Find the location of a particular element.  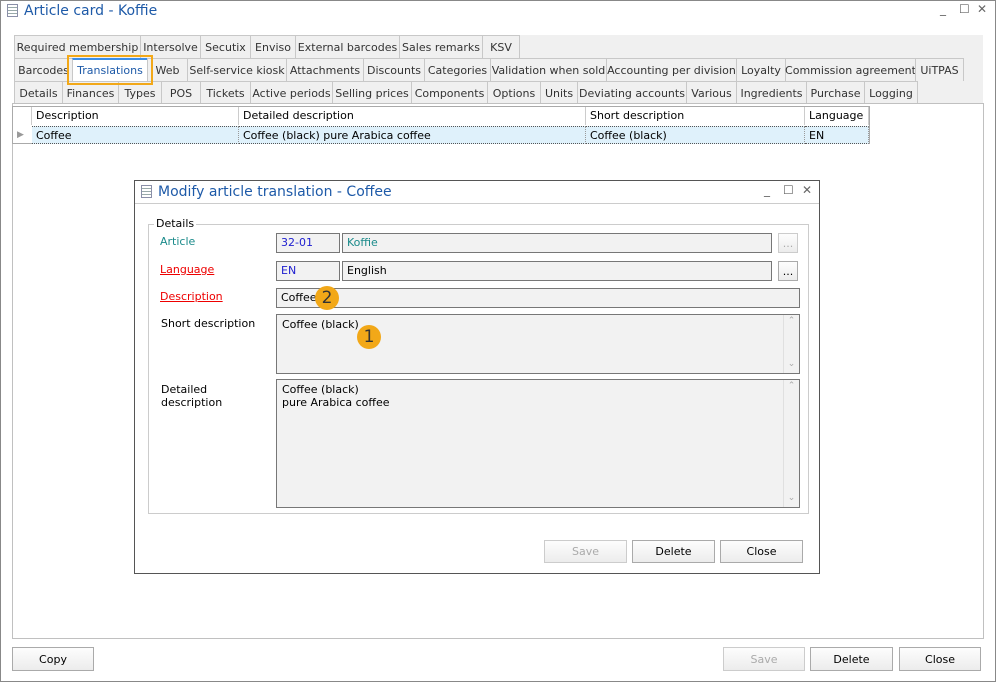

dialog-title: Modify article translation - Coffee is located at coordinates (275, 192).